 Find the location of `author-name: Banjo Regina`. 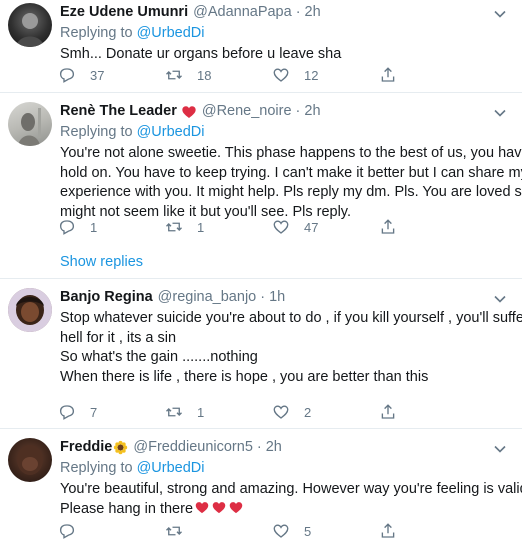

author-name: Banjo Regina is located at coordinates (106, 297).